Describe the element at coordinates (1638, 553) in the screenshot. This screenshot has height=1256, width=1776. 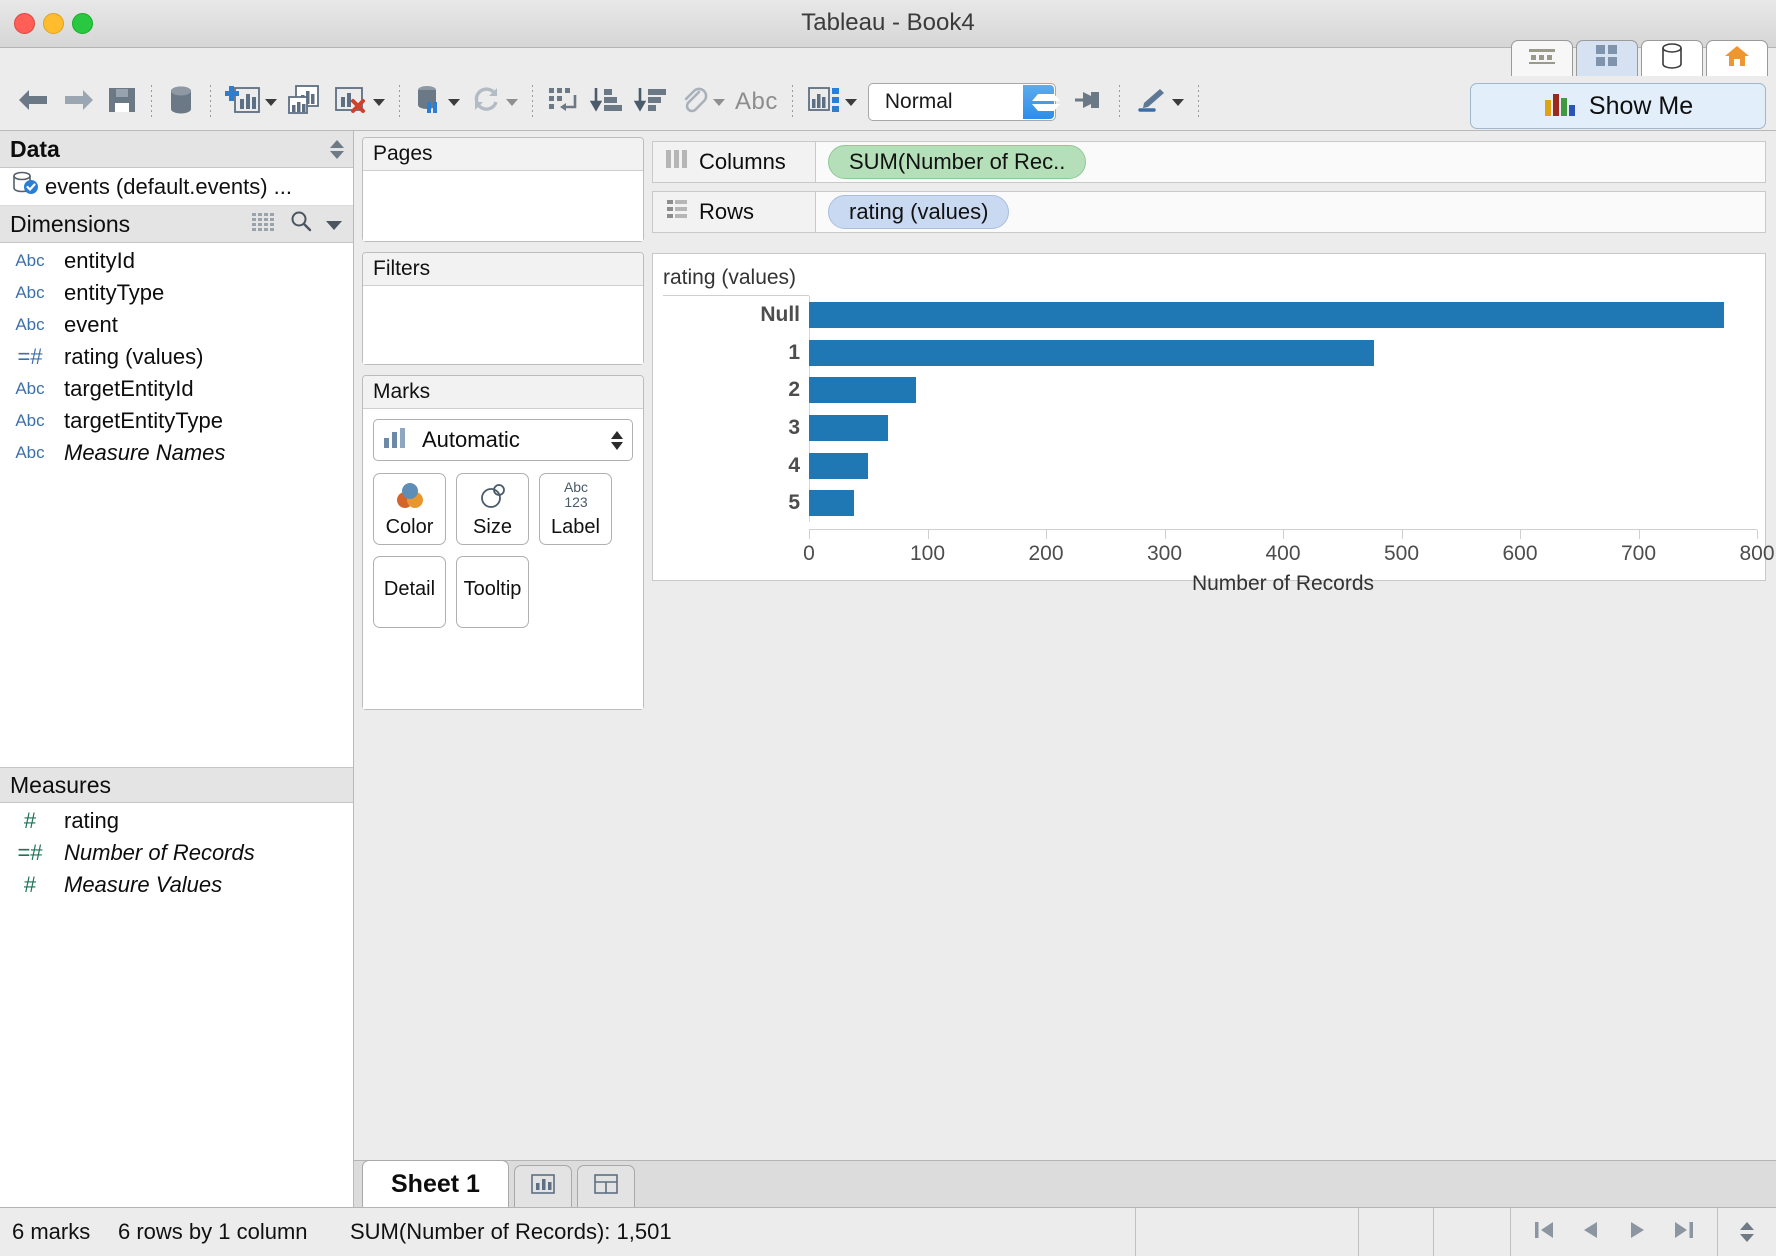
I see `x-axis-tick-label: 700` at that location.